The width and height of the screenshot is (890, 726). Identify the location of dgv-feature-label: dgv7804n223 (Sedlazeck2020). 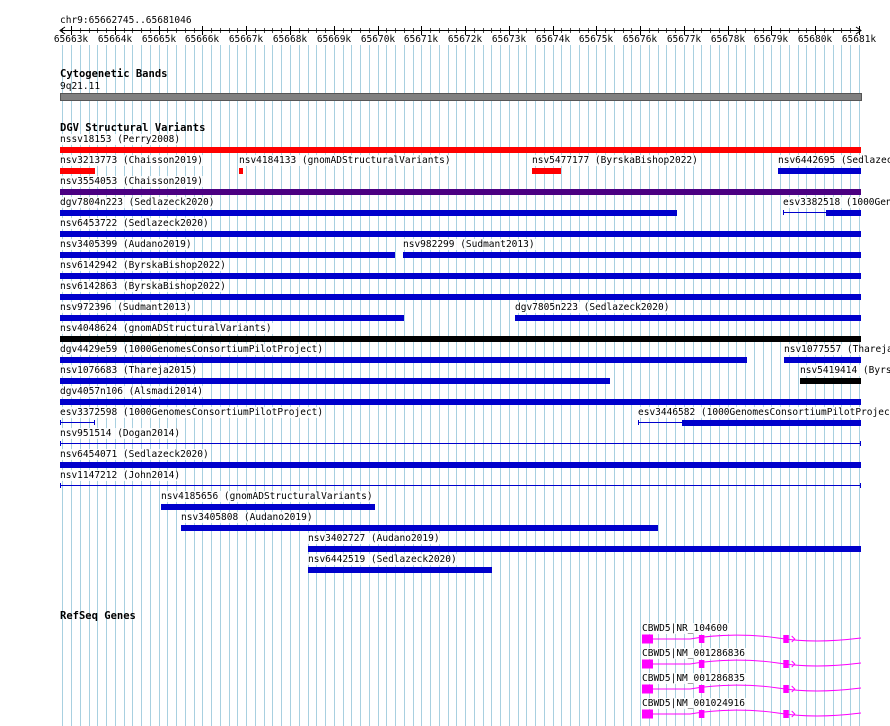
(138, 202).